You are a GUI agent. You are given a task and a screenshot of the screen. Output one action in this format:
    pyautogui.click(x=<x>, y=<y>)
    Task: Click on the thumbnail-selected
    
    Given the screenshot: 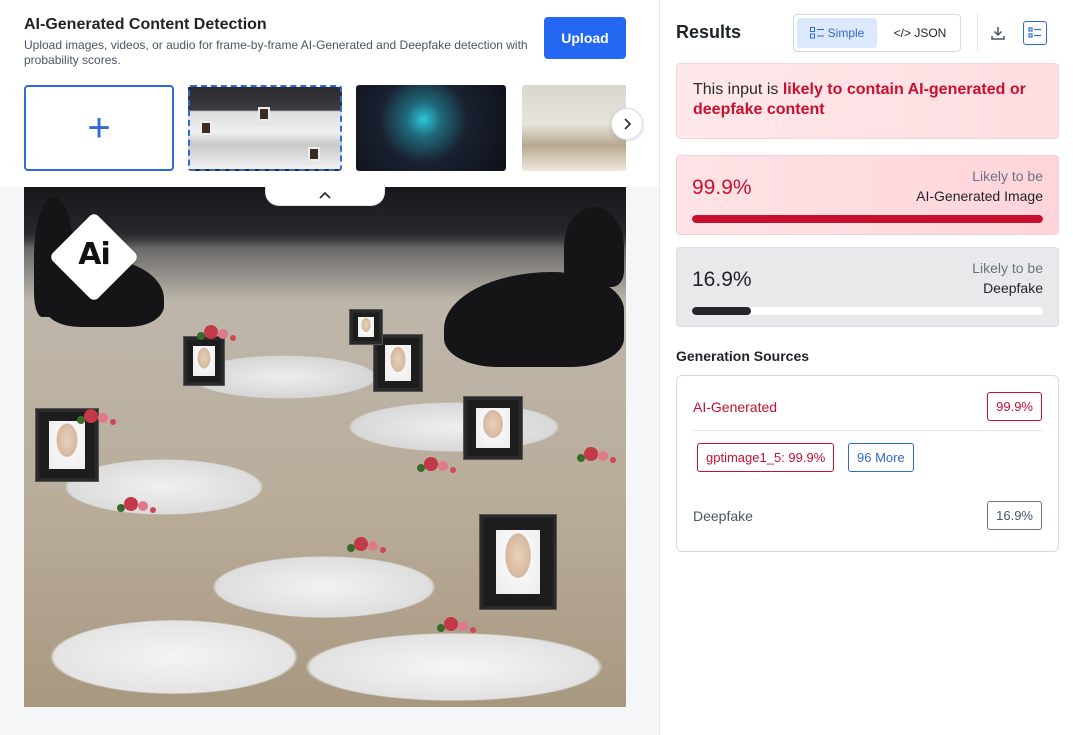 What is the action you would take?
    pyautogui.click(x=265, y=128)
    